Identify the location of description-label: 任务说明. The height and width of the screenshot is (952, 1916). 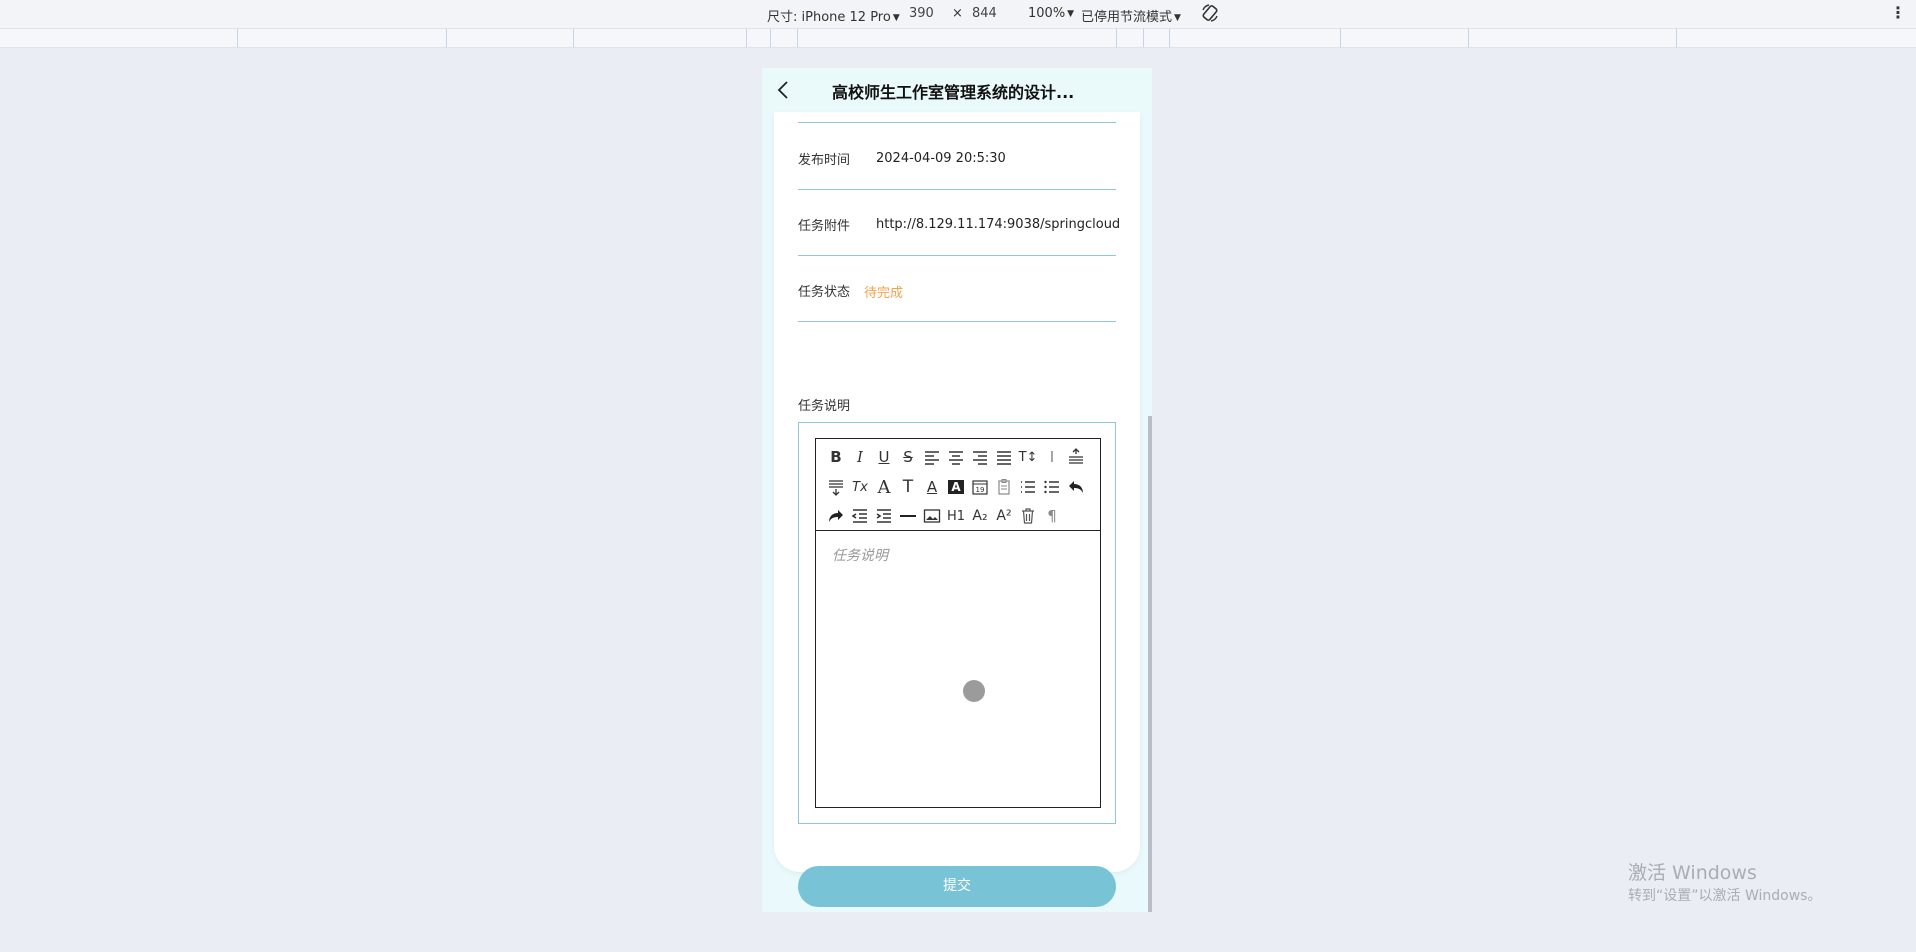
(824, 406).